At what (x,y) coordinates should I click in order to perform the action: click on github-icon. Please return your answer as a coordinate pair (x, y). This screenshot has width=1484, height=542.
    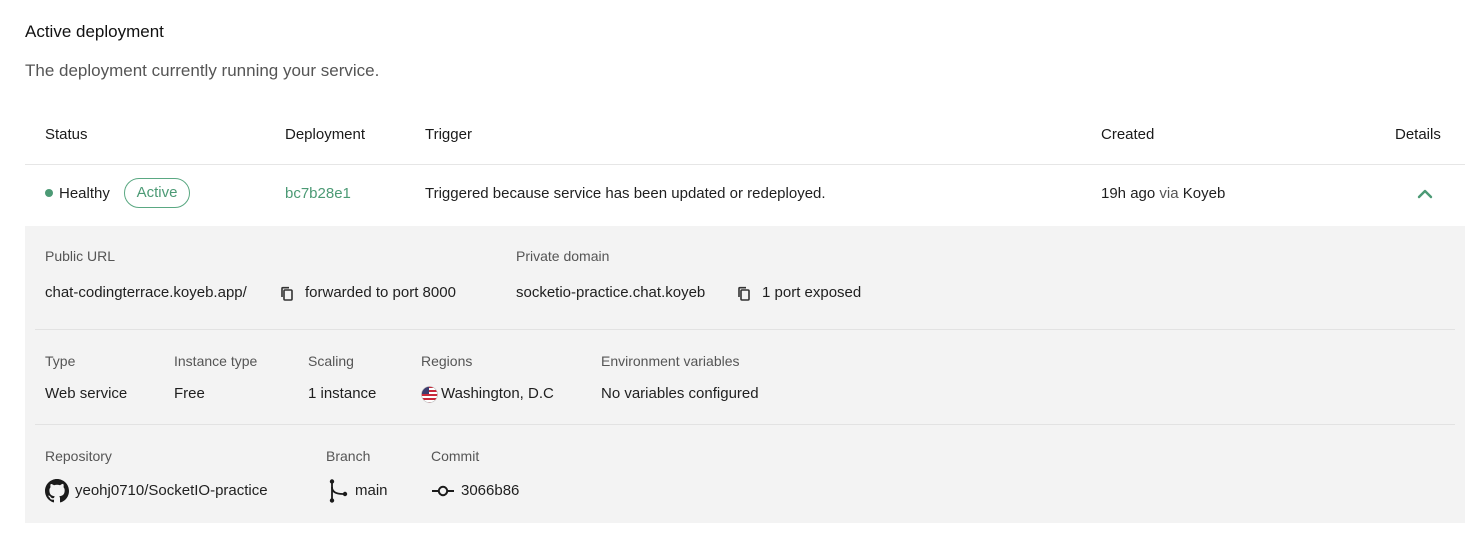
    Looking at the image, I should click on (57, 491).